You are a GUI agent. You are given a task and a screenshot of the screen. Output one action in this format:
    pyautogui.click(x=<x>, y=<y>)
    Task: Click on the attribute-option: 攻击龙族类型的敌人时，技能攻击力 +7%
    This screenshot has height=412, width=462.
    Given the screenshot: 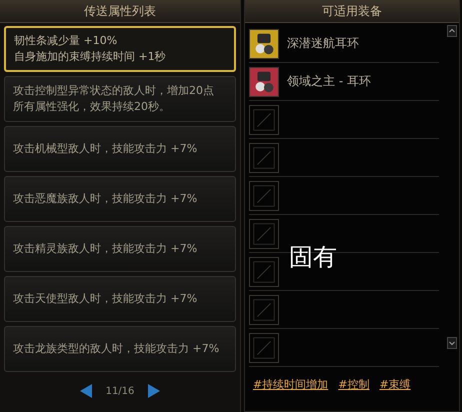 What is the action you would take?
    pyautogui.click(x=120, y=349)
    